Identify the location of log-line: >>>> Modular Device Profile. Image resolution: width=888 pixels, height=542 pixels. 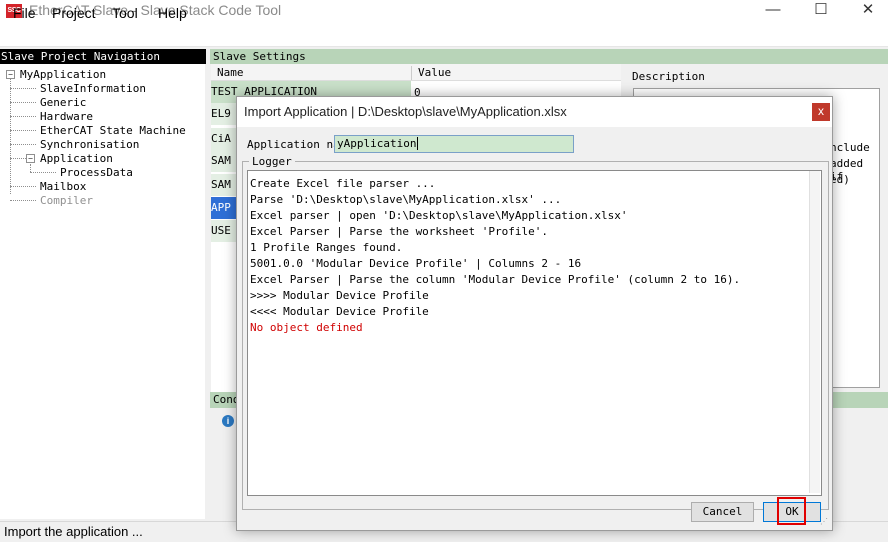
(339, 295).